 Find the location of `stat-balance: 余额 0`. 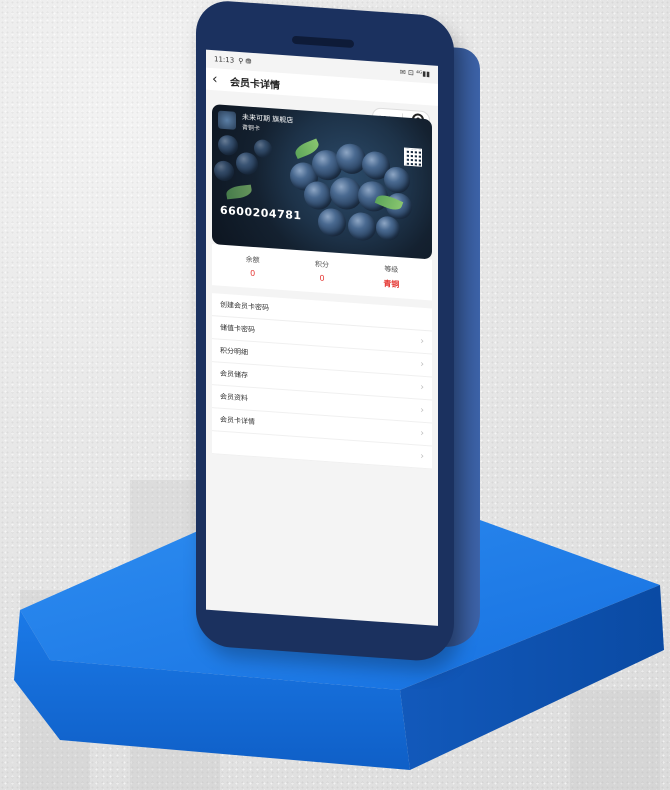

stat-balance: 余额 0 is located at coordinates (252, 268).